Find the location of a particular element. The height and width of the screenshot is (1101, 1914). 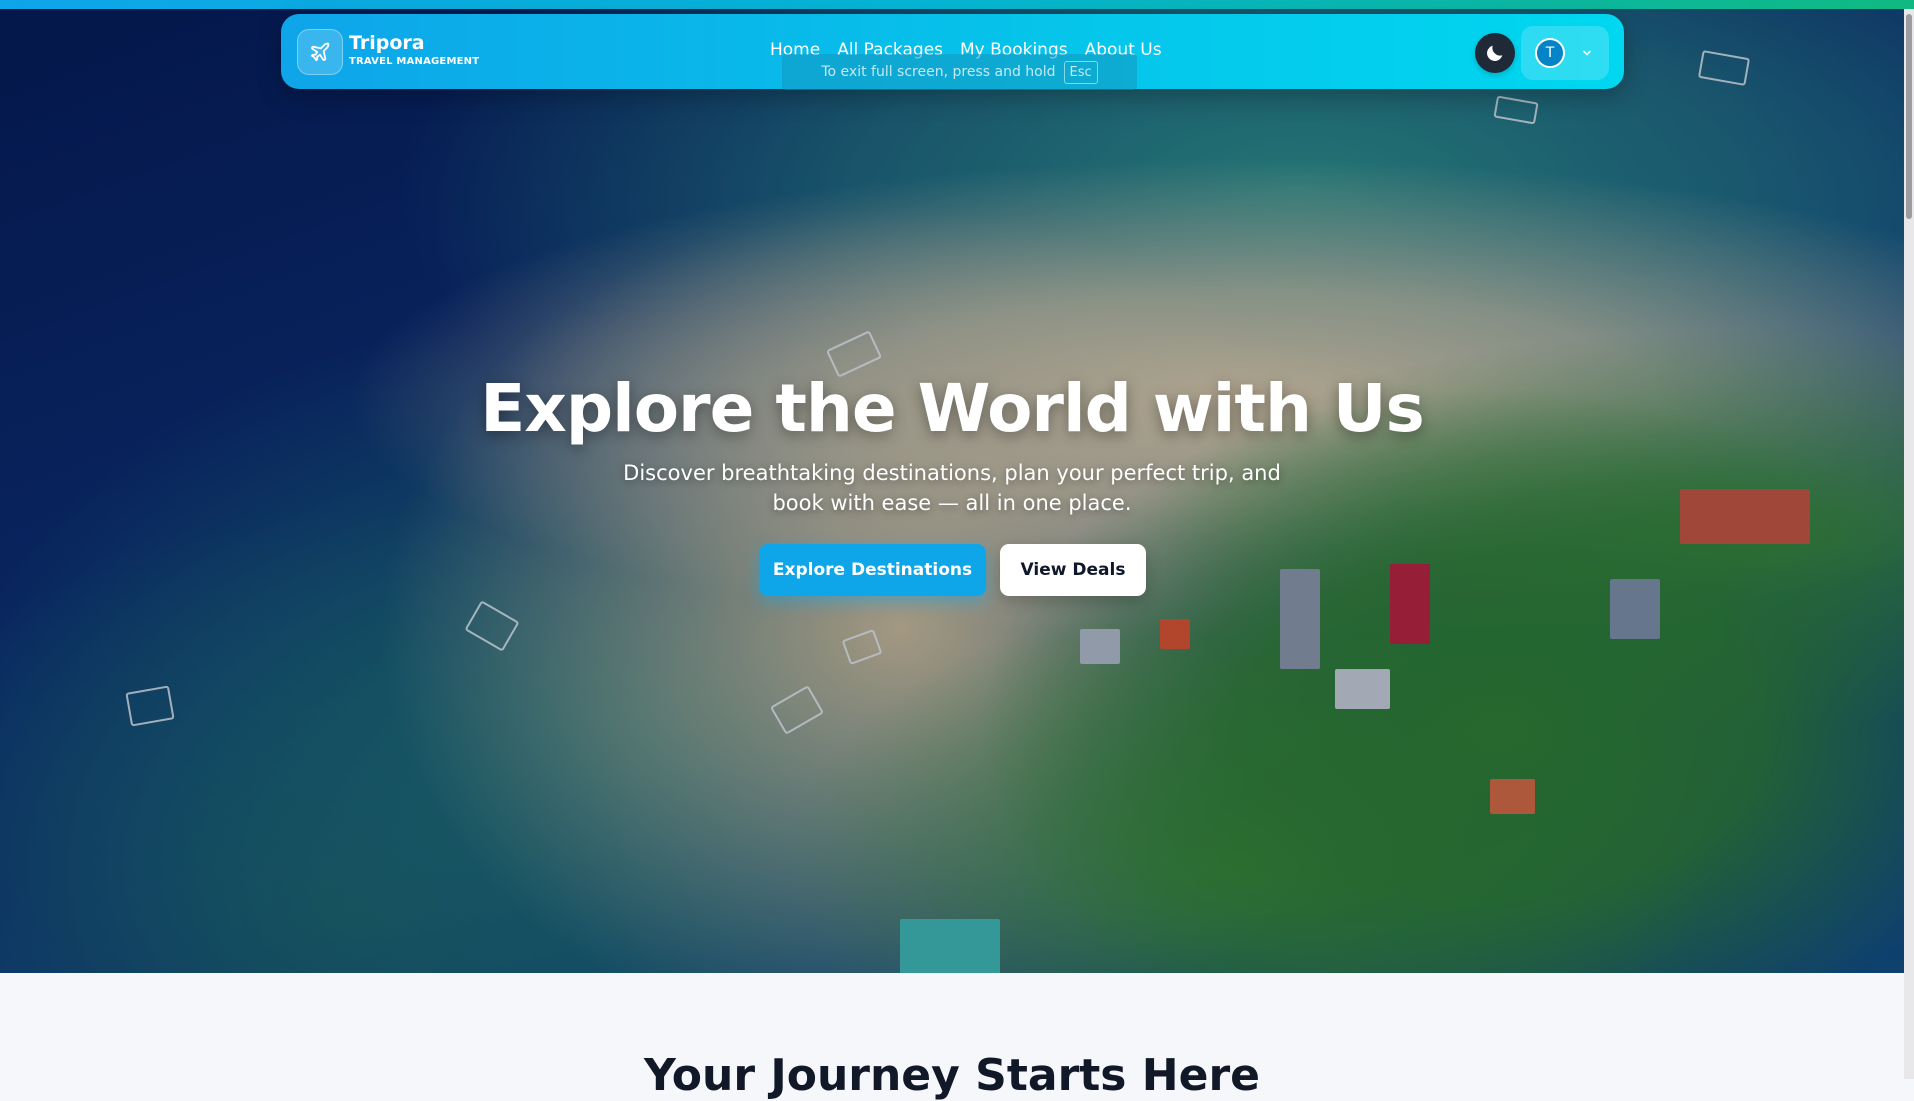

view-deals-button: View Deals is located at coordinates (1073, 570).